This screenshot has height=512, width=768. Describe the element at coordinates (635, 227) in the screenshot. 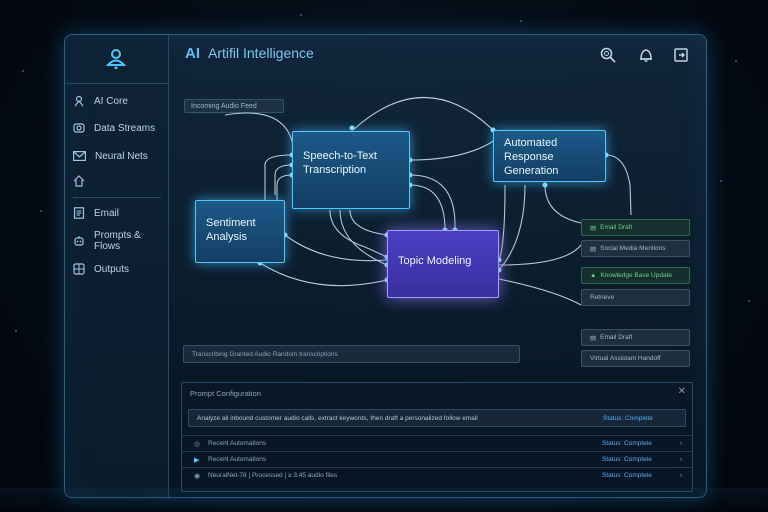

I see `output-email-draft: ▤ Email Draft` at that location.